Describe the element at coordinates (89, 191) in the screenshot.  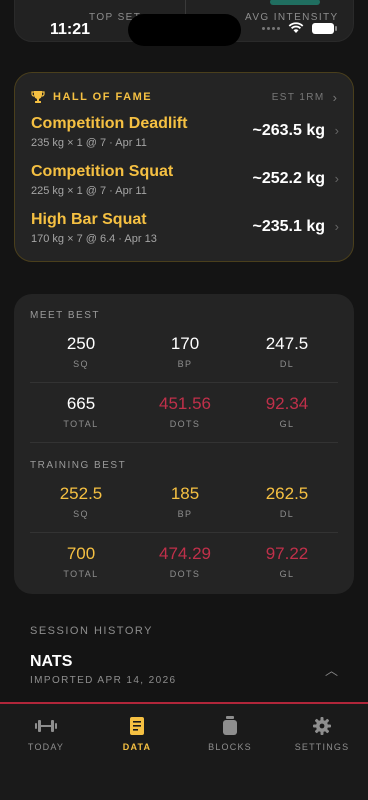
I see `entry-detail: 225 kg × 1 @ 7 · Apr 11` at that location.